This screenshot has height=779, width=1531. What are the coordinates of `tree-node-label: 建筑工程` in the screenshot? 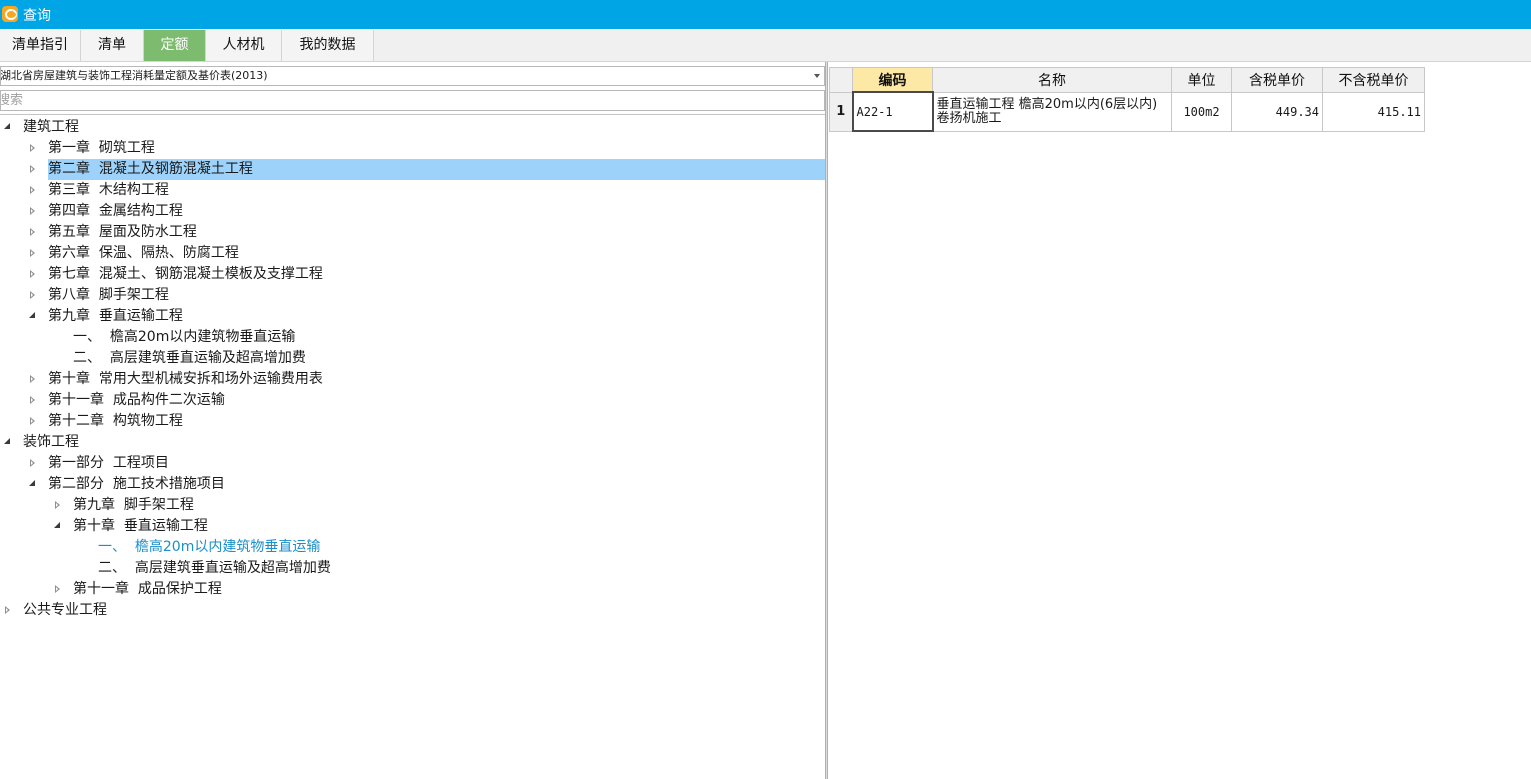 It's located at (51, 127).